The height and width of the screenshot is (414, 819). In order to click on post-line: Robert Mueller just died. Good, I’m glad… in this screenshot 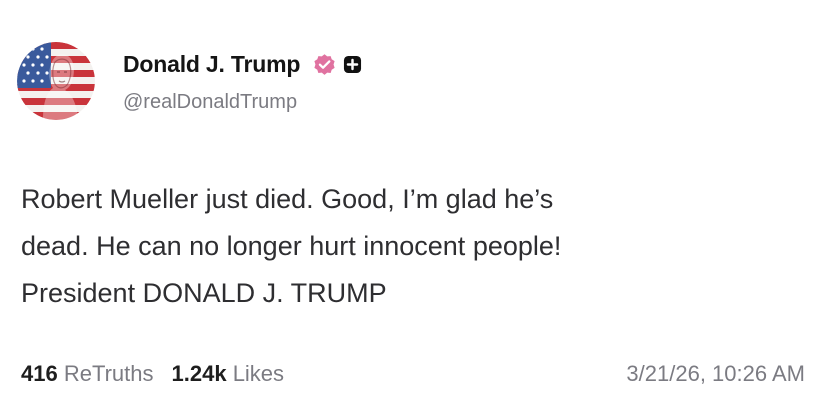, I will do `click(287, 199)`.